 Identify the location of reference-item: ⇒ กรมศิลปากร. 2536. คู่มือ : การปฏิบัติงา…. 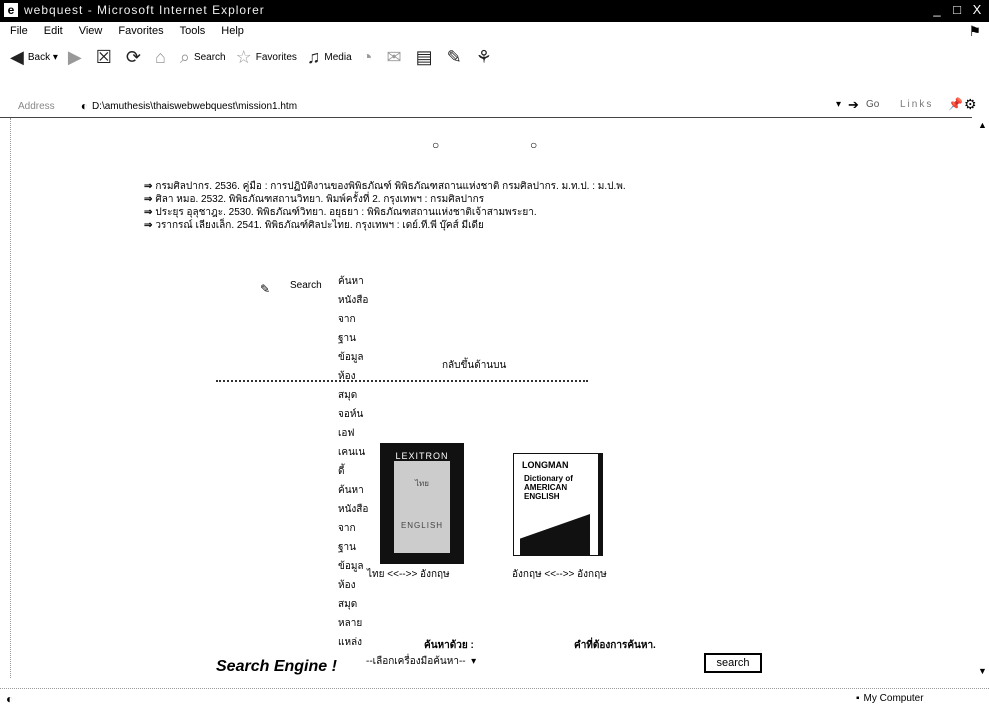
(385, 186).